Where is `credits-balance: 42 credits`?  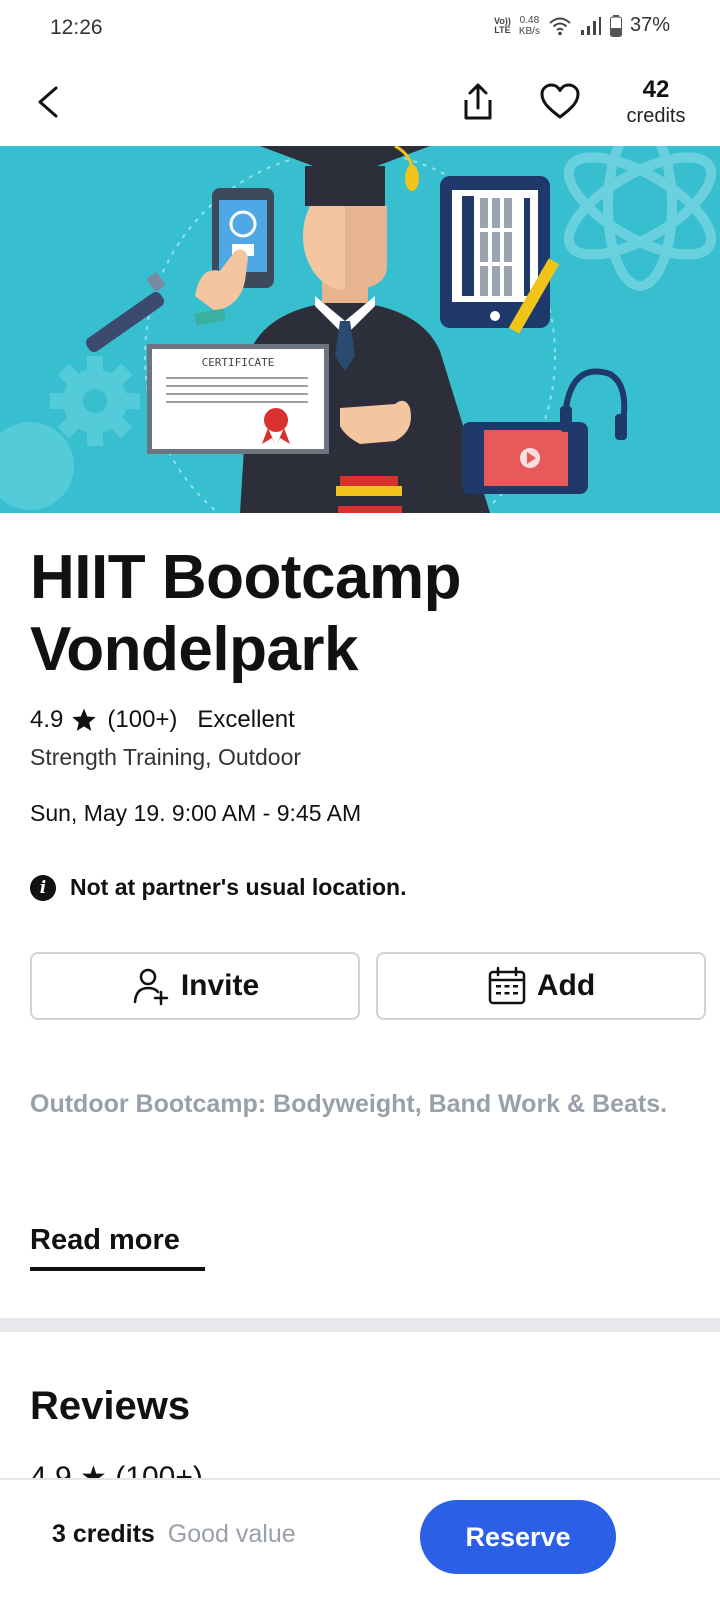
credits-balance: 42 credits is located at coordinates (656, 102).